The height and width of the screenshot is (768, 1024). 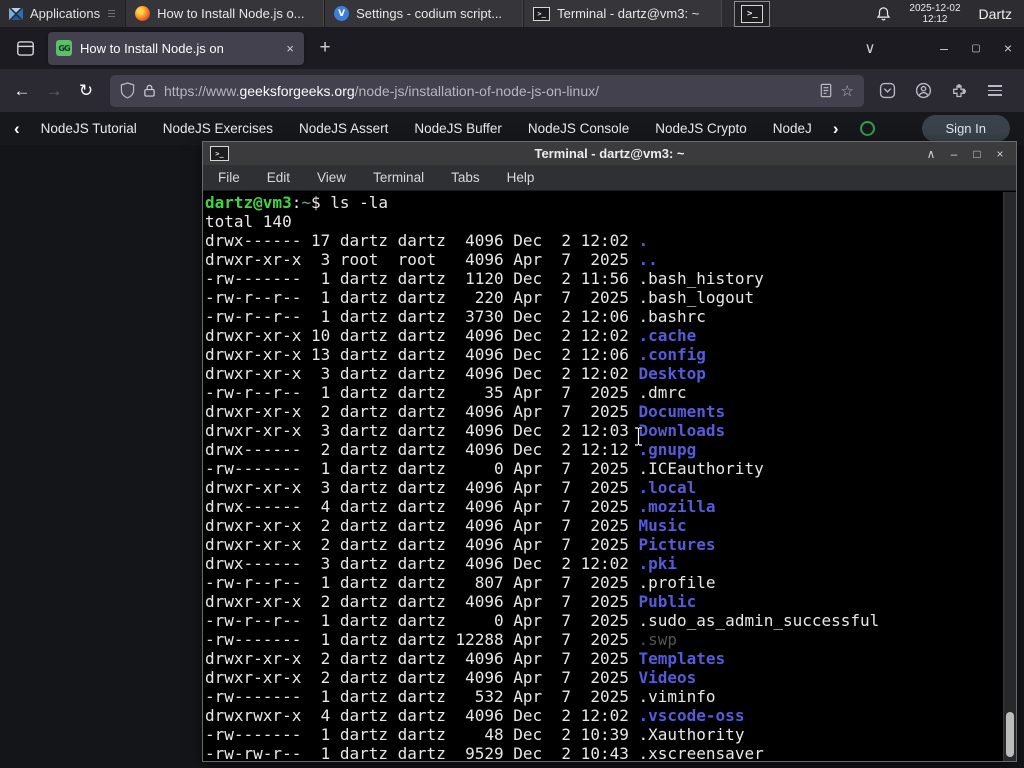 What do you see at coordinates (465, 177) in the screenshot?
I see `terminal-menu-tabs: Tabs` at bounding box center [465, 177].